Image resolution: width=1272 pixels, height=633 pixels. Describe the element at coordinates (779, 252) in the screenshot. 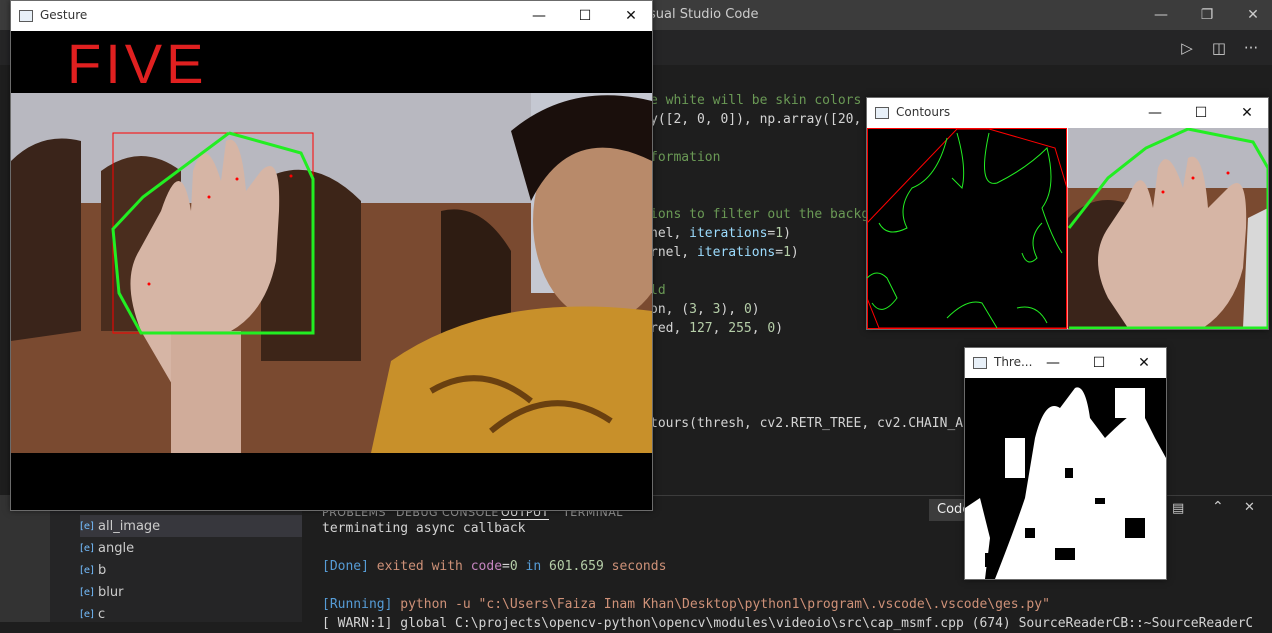

I see `code-token: =` at that location.